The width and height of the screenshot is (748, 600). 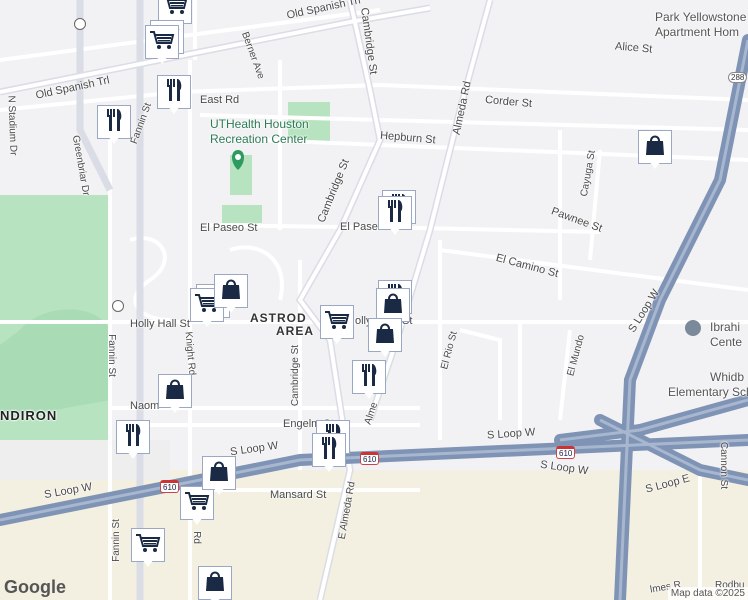 What do you see at coordinates (160, 324) in the screenshot?
I see `street-holly-hall-st: Holly Hall St` at bounding box center [160, 324].